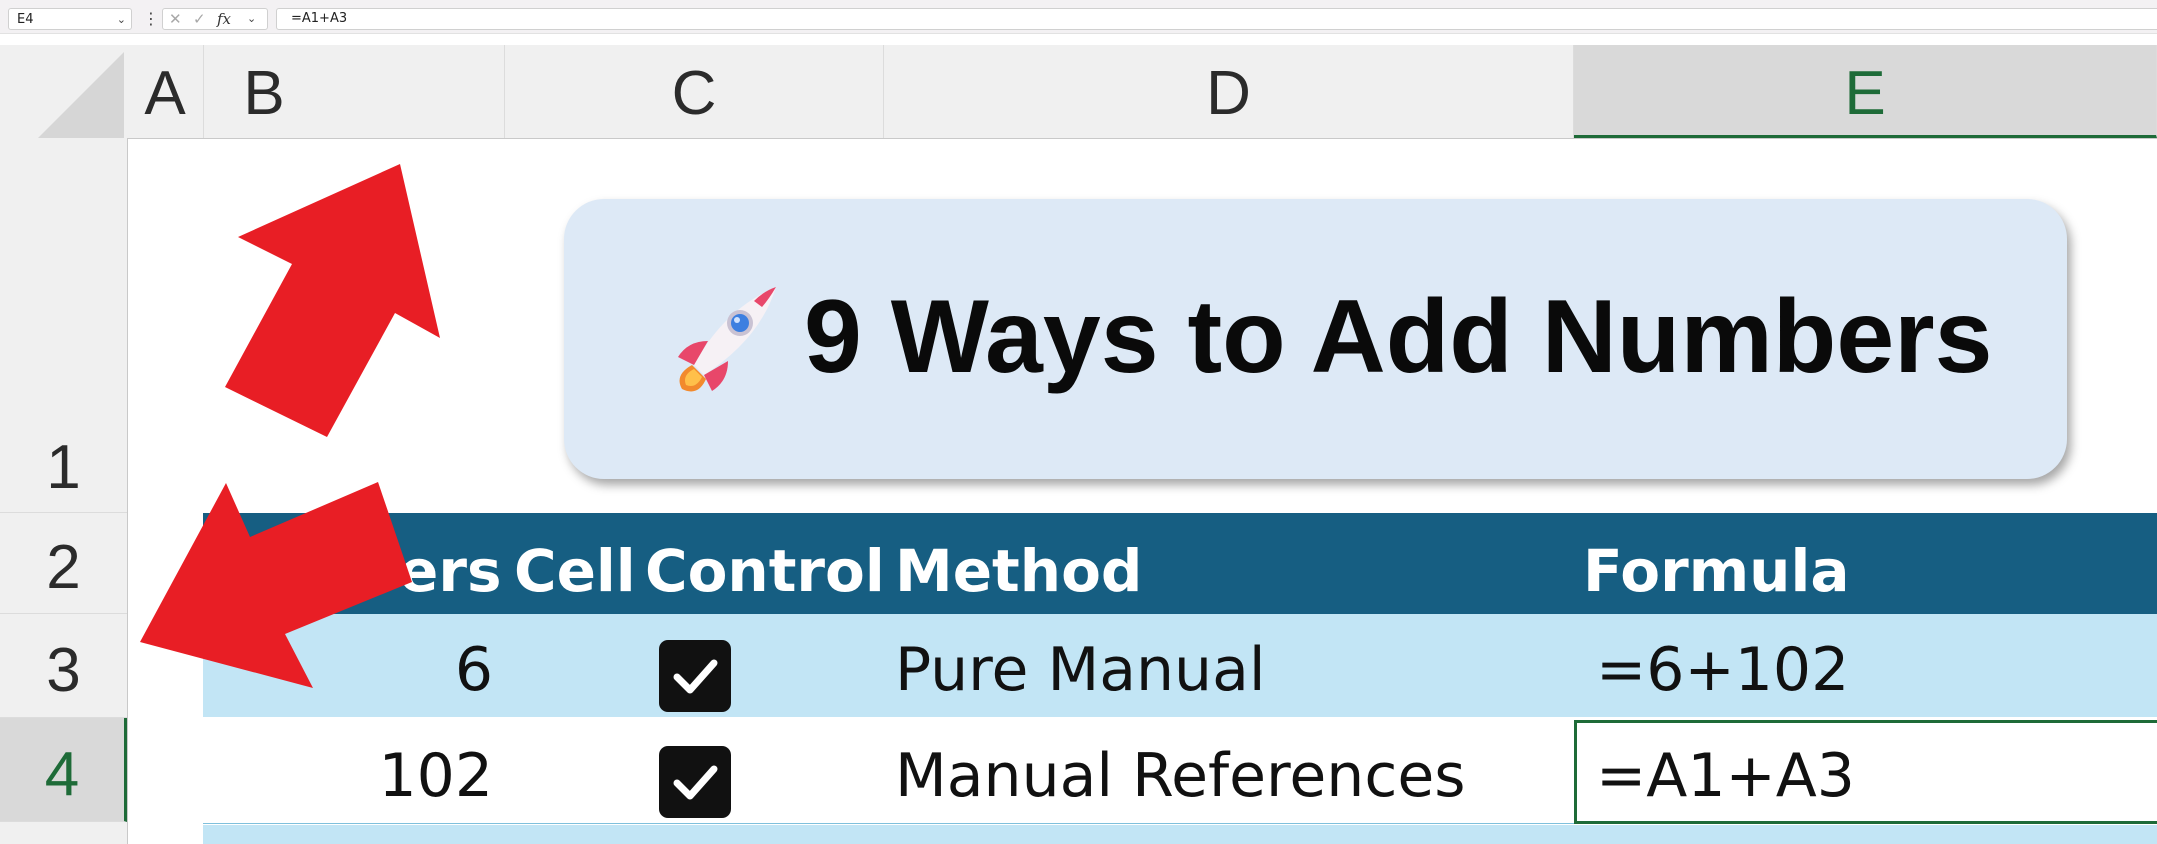 Image resolution: width=2157 pixels, height=844 pixels. What do you see at coordinates (1865, 91) in the screenshot?
I see `column-header-e: E` at bounding box center [1865, 91].